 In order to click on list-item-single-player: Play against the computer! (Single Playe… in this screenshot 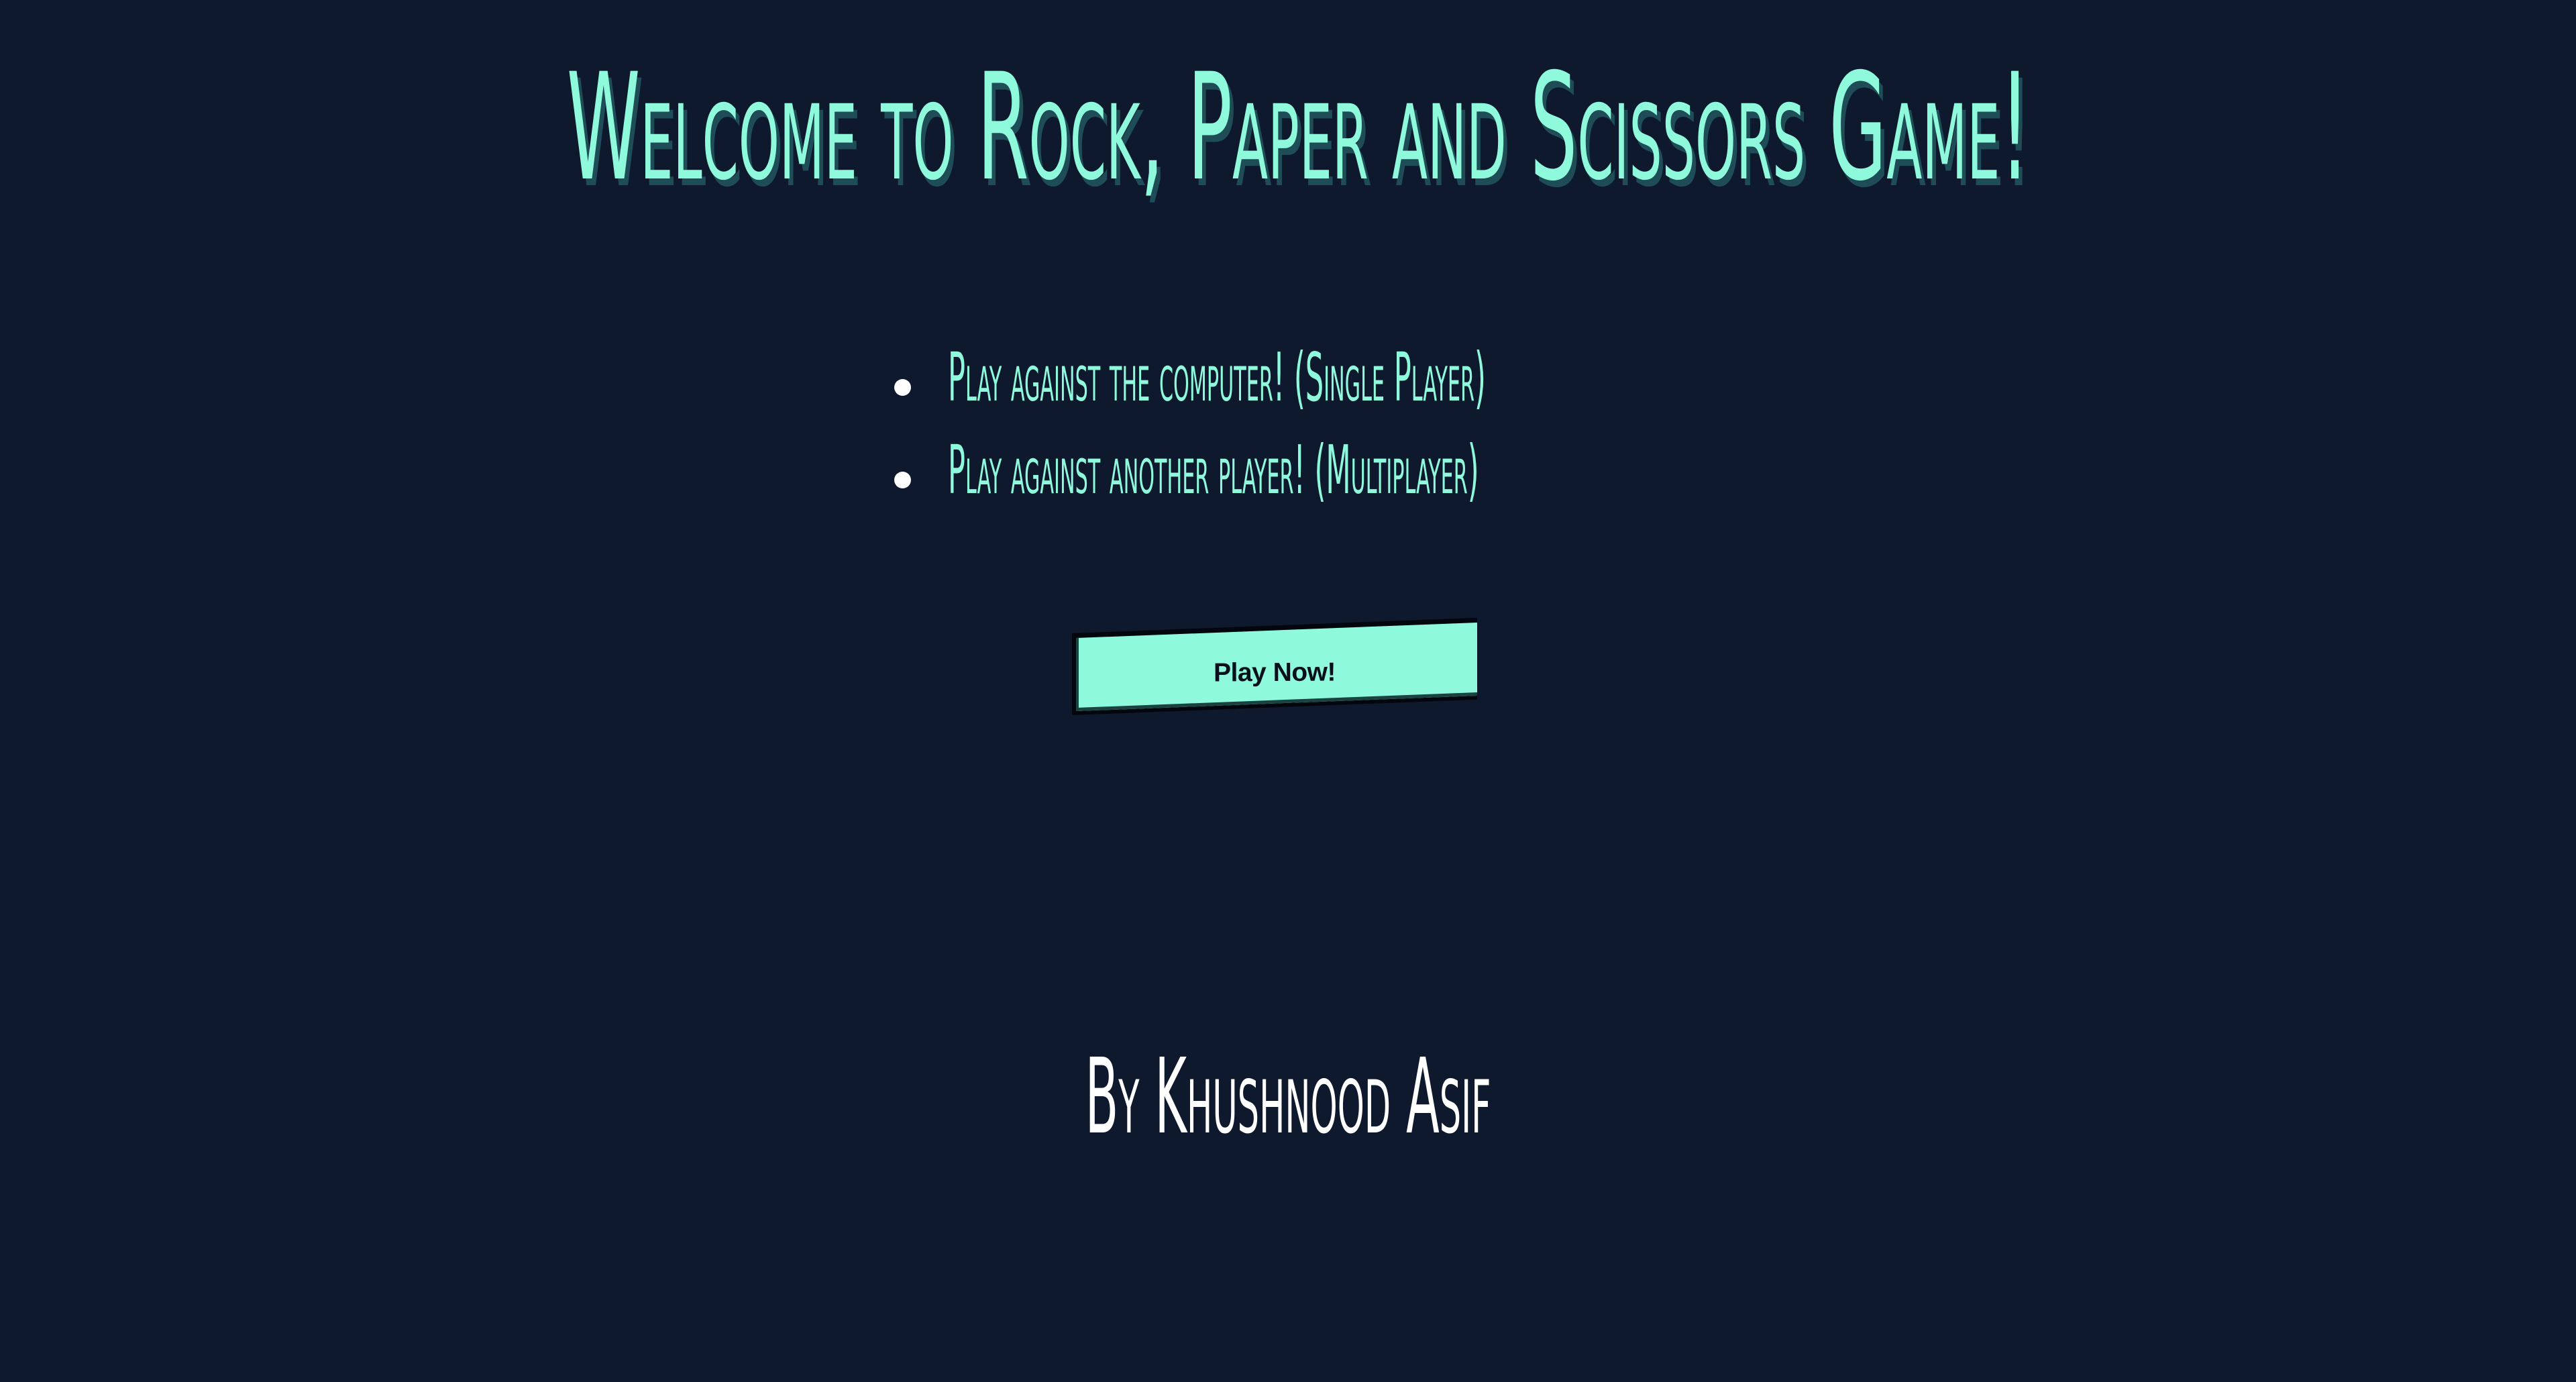, I will do `click(1321, 375)`.